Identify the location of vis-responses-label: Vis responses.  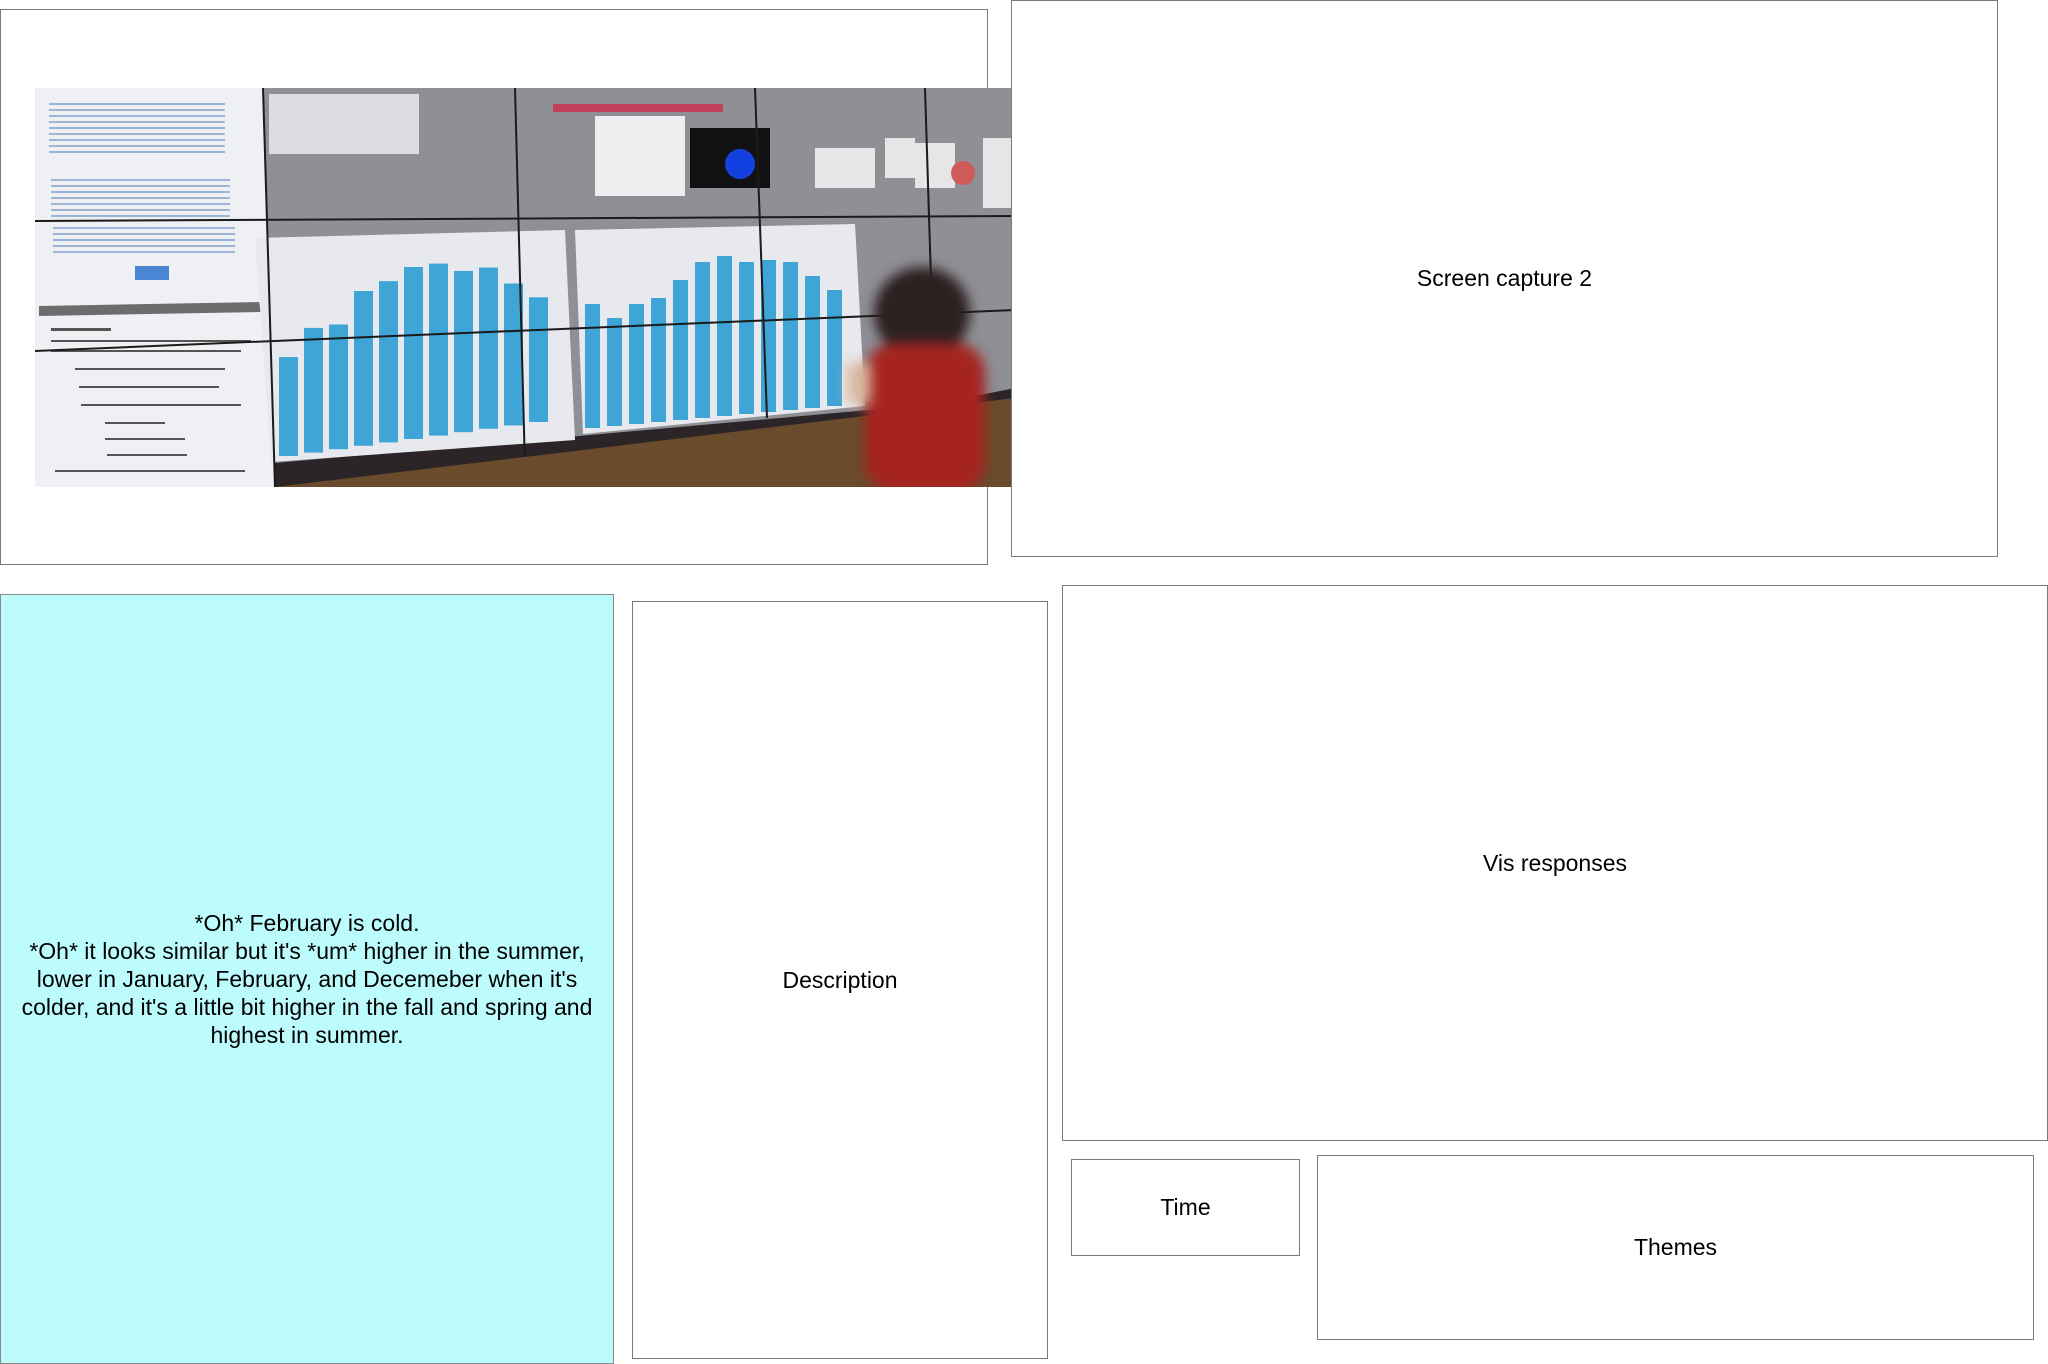
(1555, 862).